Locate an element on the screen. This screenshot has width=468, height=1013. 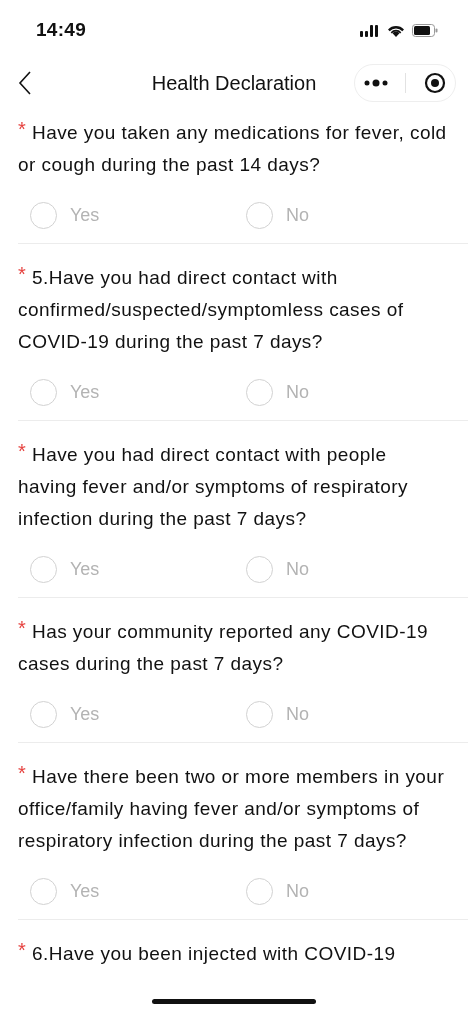
more-button is located at coordinates (375, 83).